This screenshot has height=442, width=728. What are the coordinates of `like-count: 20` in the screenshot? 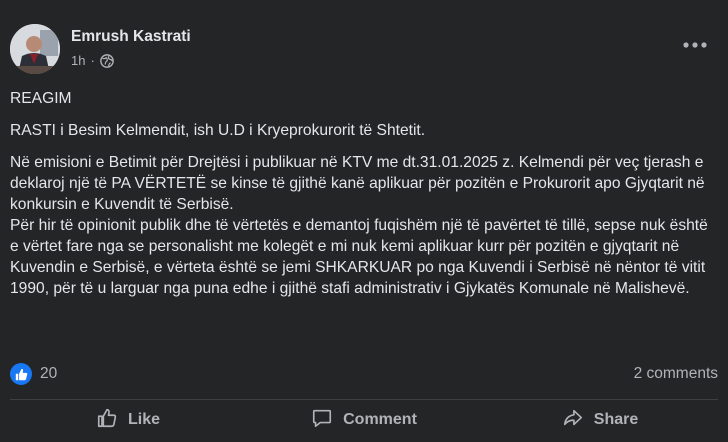 It's located at (49, 373).